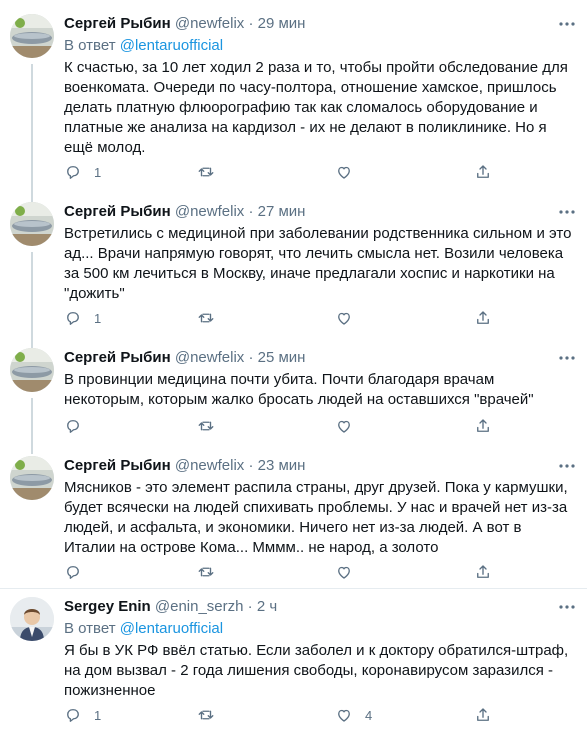 The image size is (587, 735). I want to click on timestamp: 27 мин, so click(282, 211).